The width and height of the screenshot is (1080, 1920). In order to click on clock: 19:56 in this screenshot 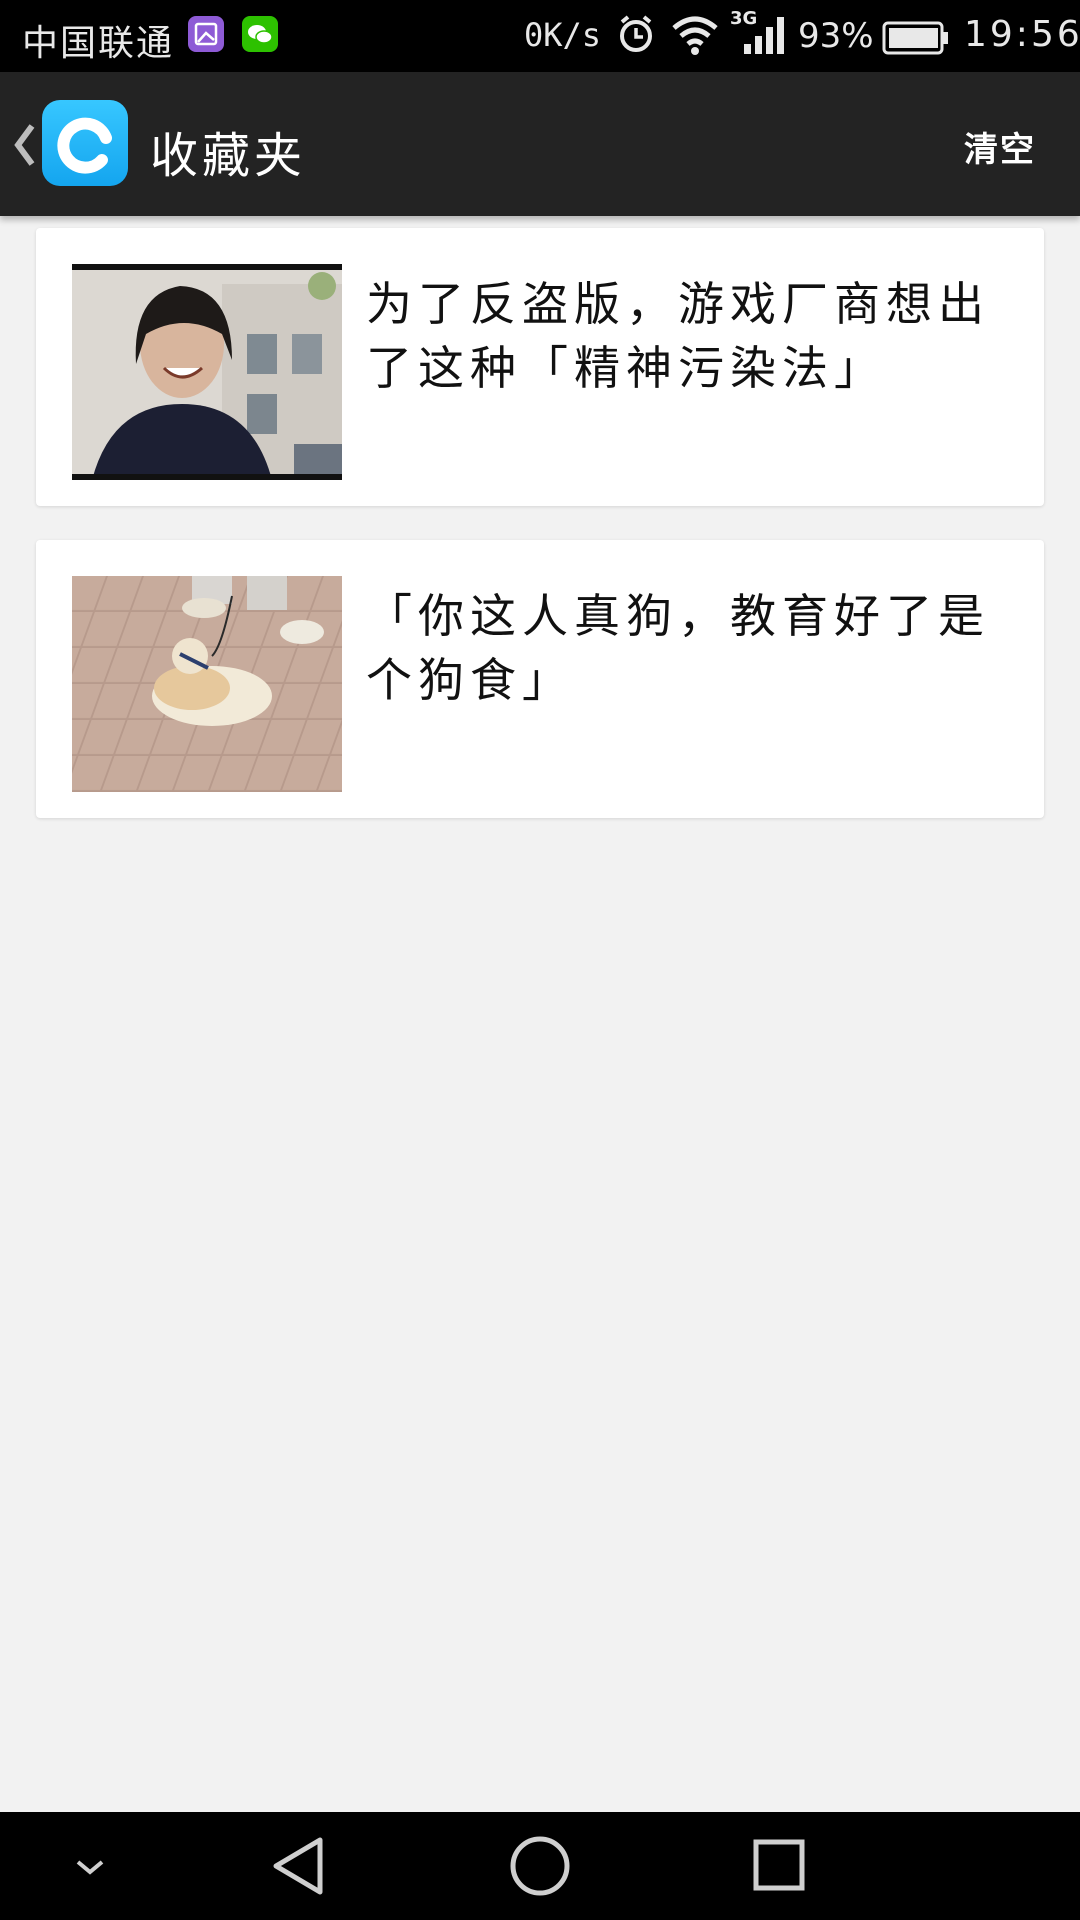, I will do `click(1022, 34)`.